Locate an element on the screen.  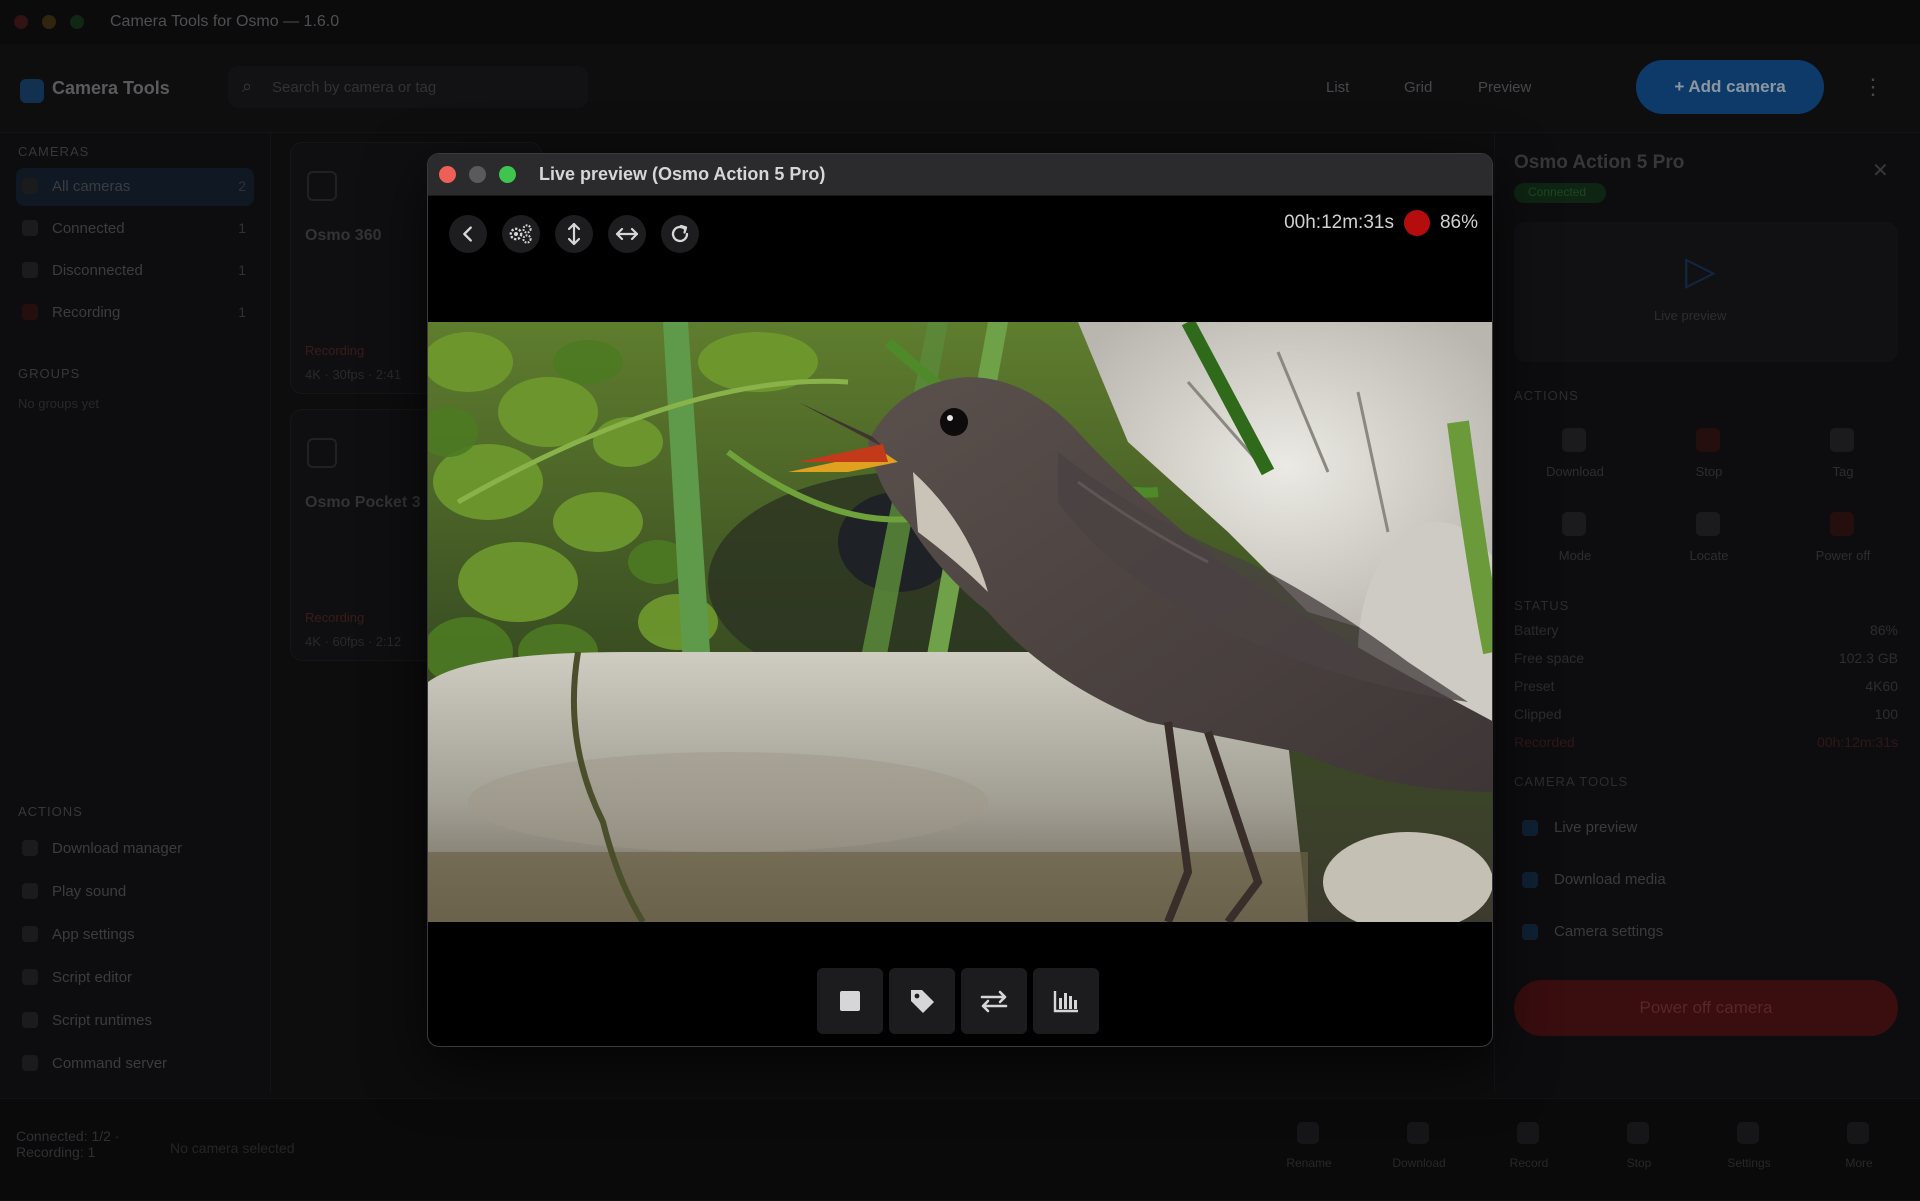
tag-icon is located at coordinates (922, 1001).